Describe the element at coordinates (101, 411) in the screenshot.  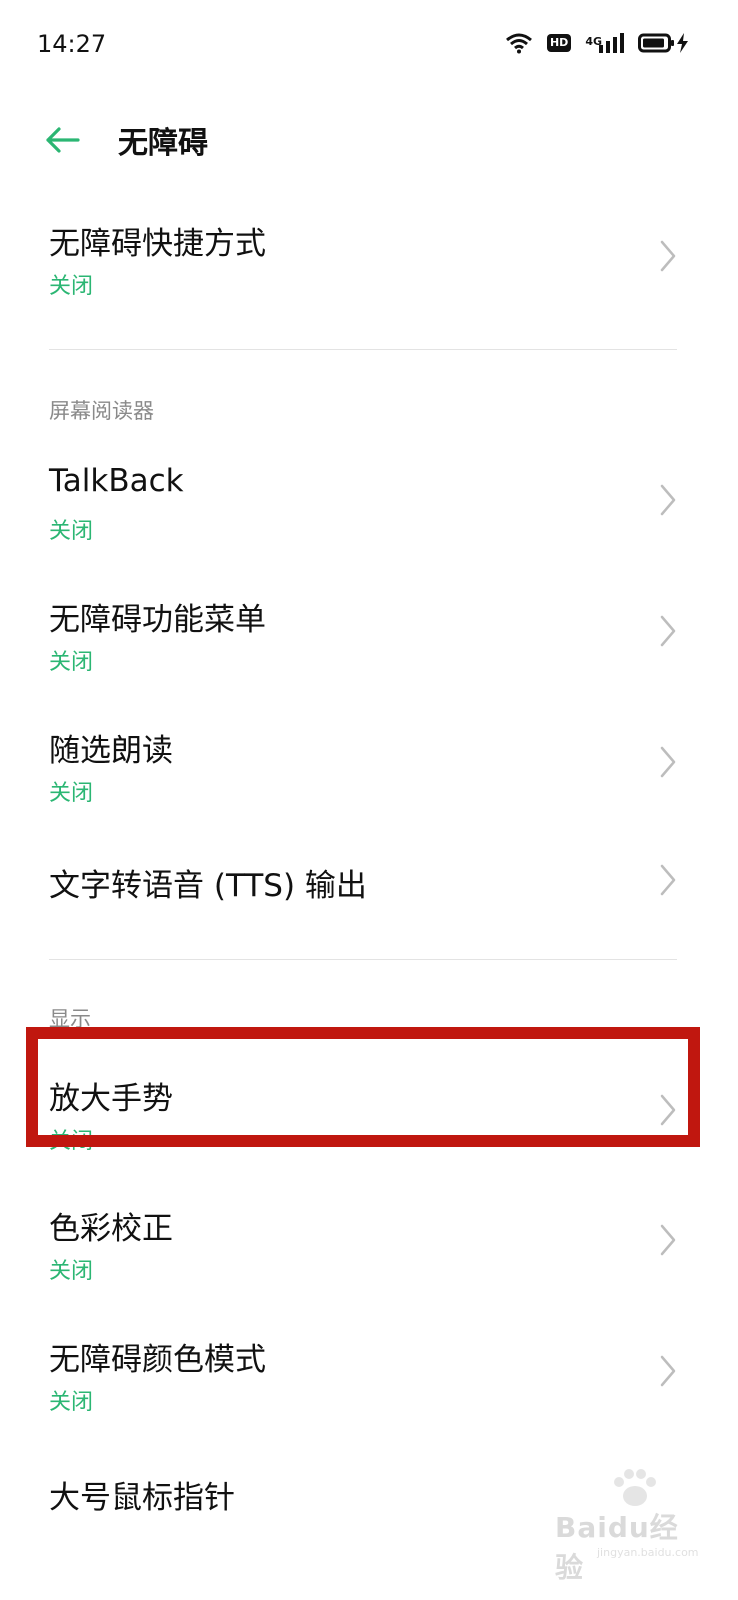
I see `section-header-screen-reader: 屏幕阅读器` at that location.